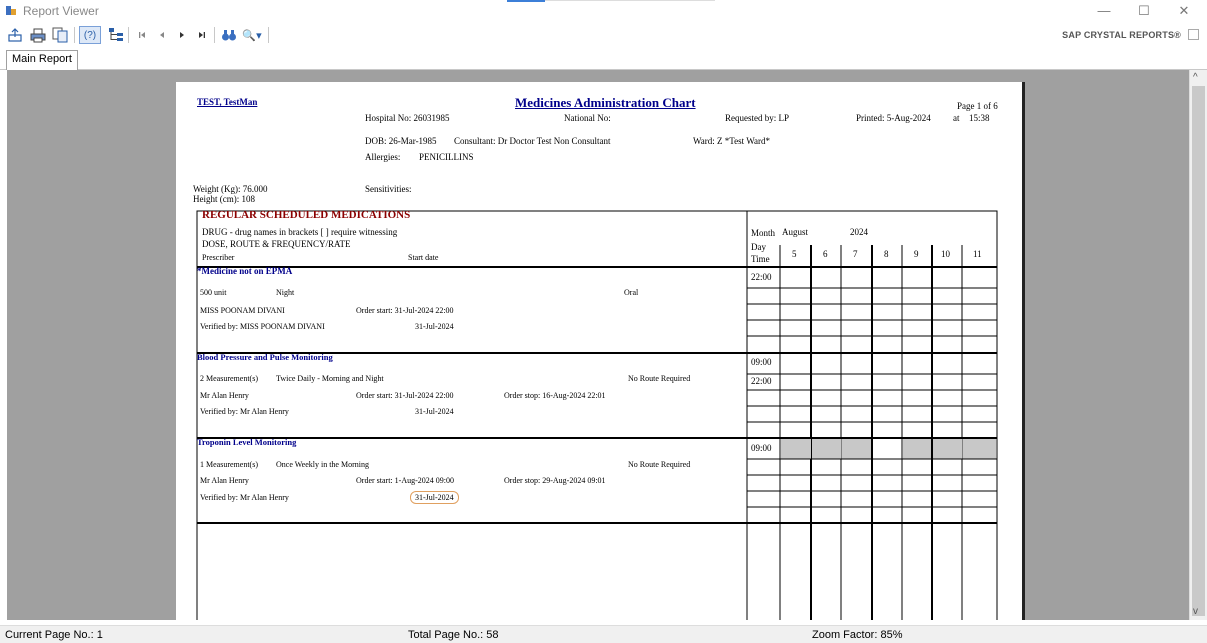  I want to click on last-page-button, so click(202, 35).